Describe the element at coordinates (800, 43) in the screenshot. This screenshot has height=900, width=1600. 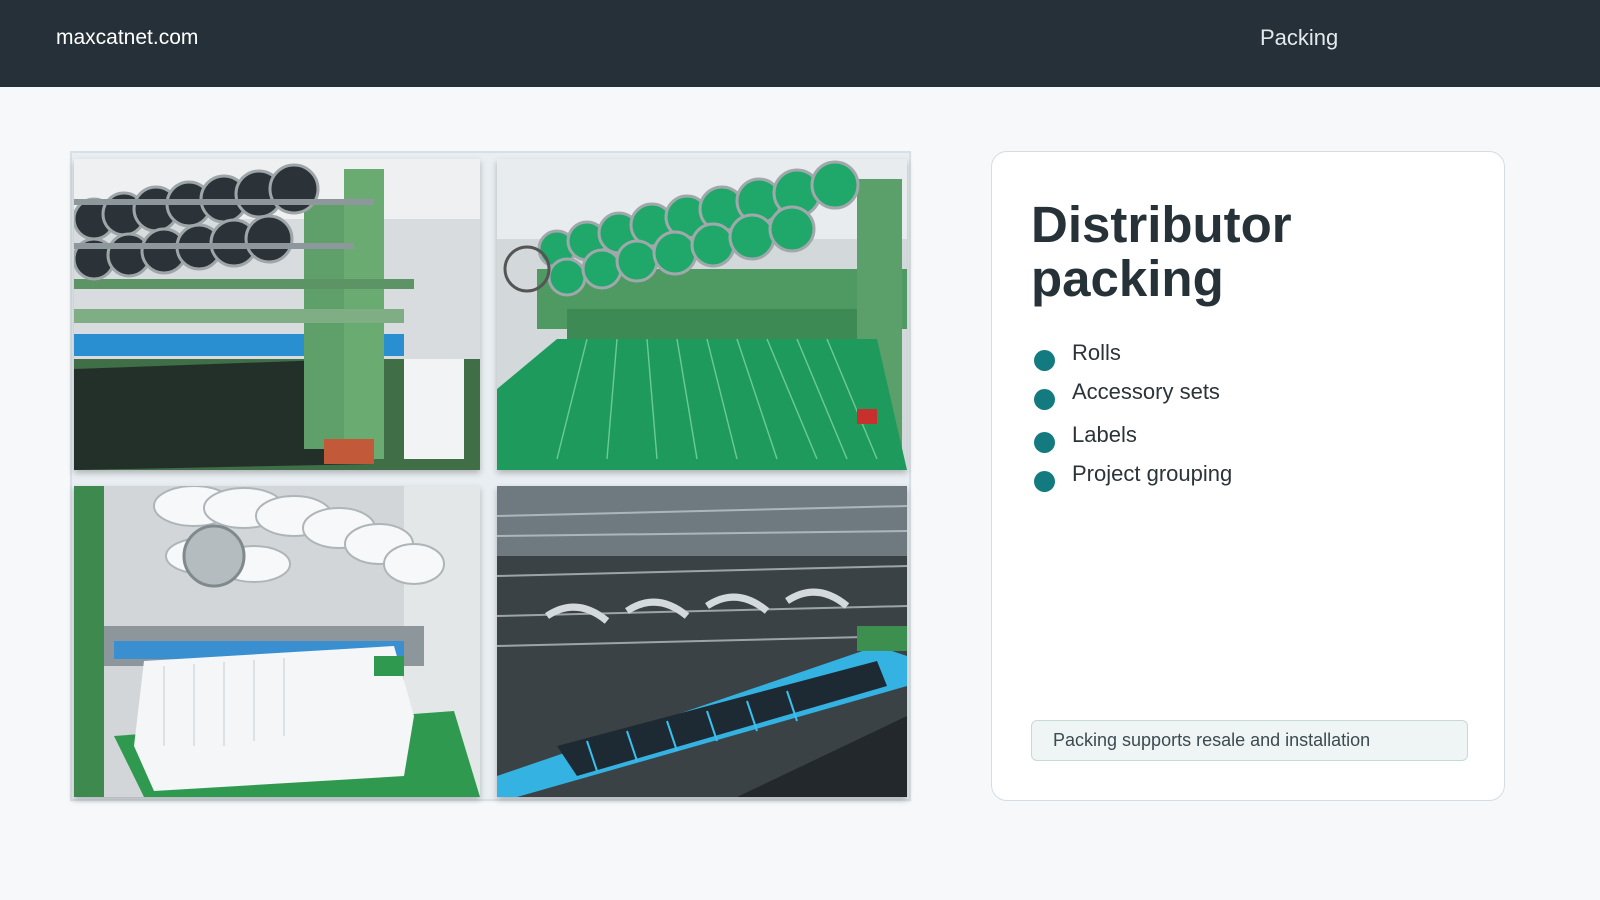
I see `top-bar: maxcatnet.com Packing` at that location.